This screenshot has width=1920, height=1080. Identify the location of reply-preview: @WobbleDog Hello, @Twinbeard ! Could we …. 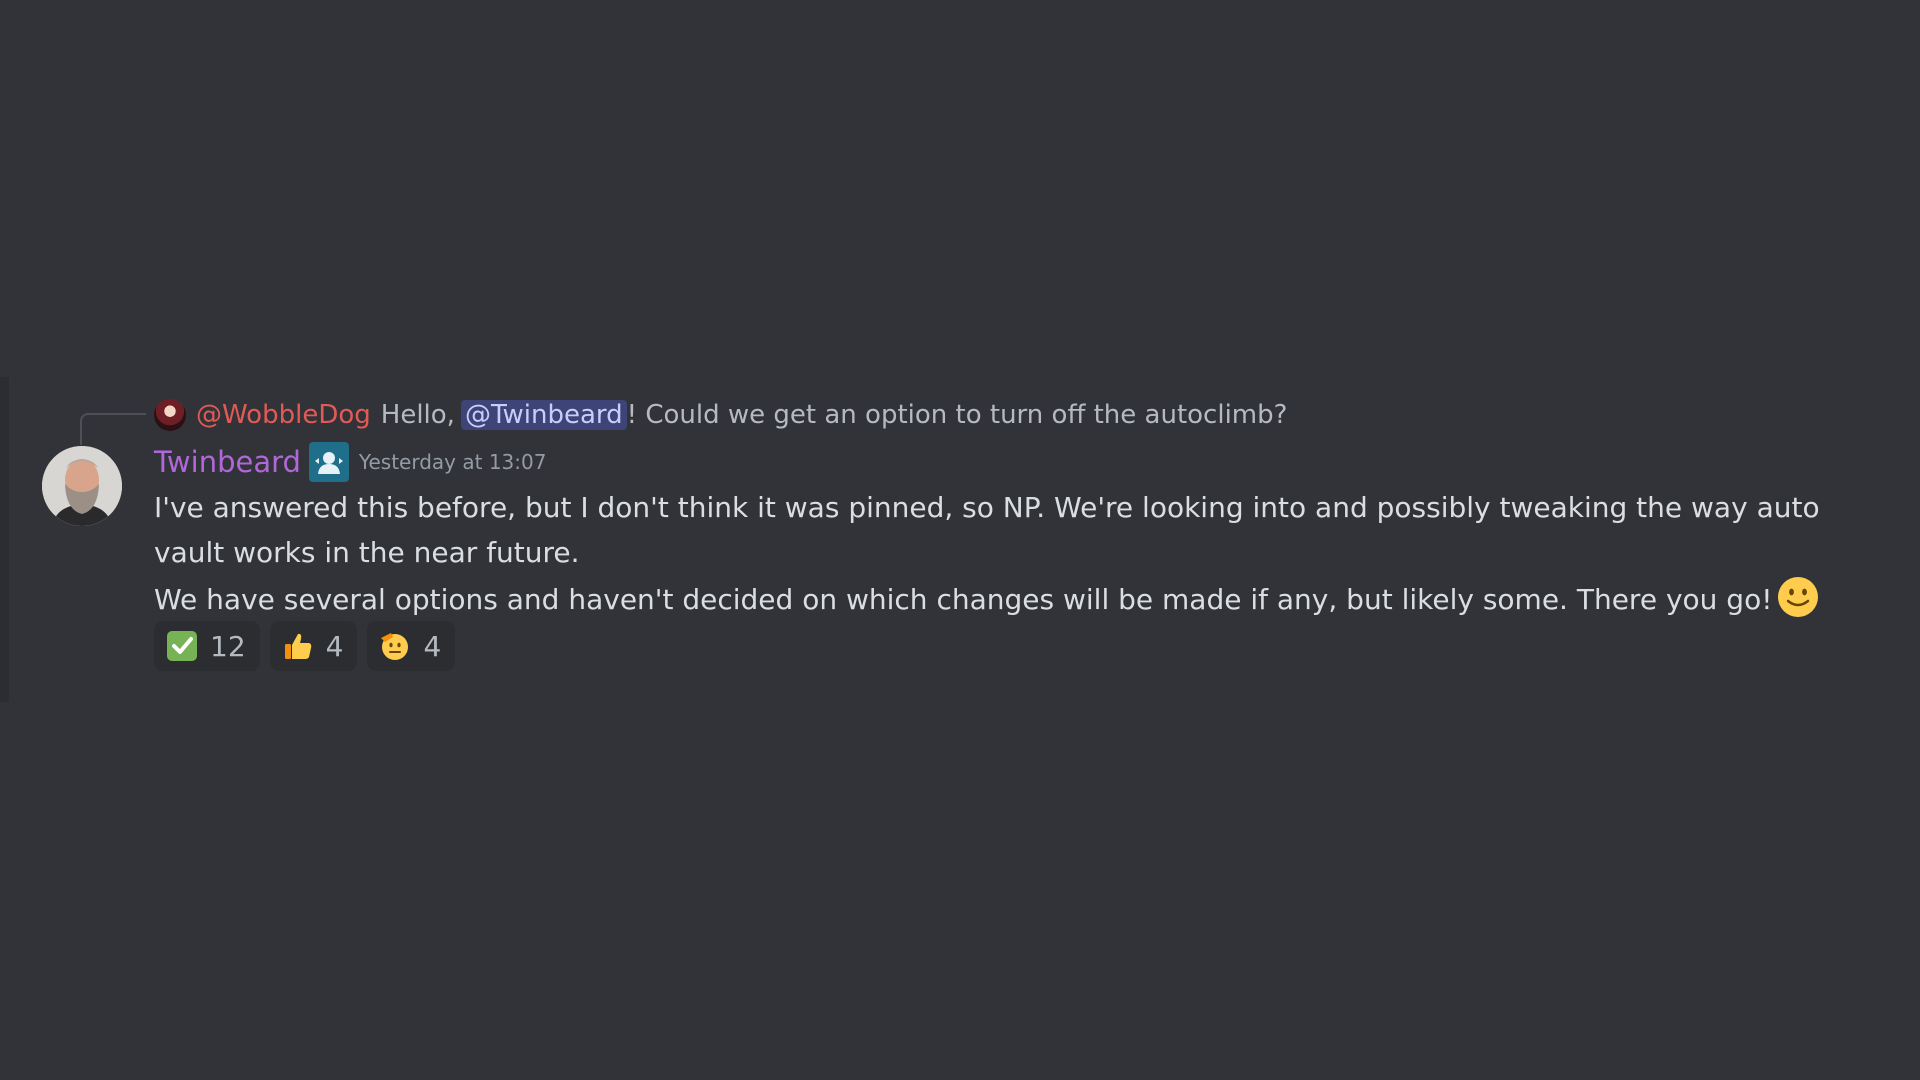
(720, 415).